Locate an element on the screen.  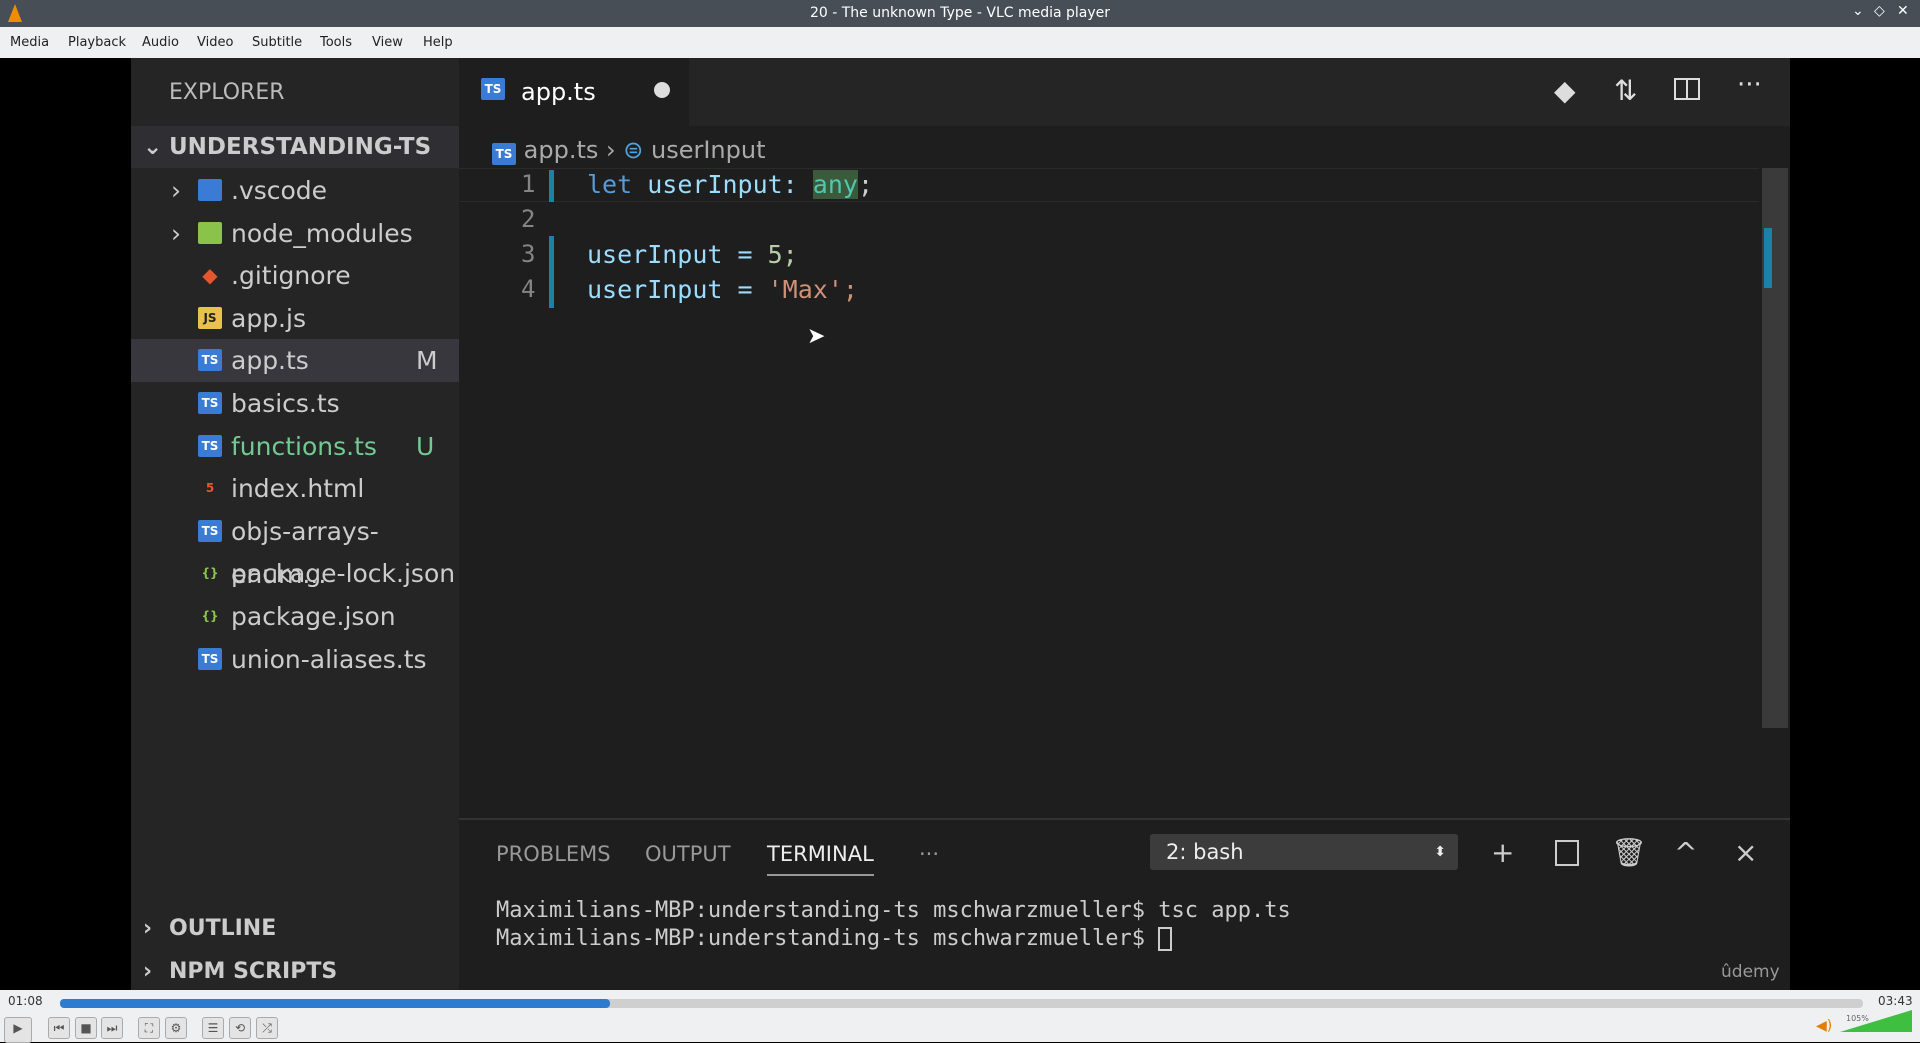
close-panel-icon: × is located at coordinates (1745, 852).